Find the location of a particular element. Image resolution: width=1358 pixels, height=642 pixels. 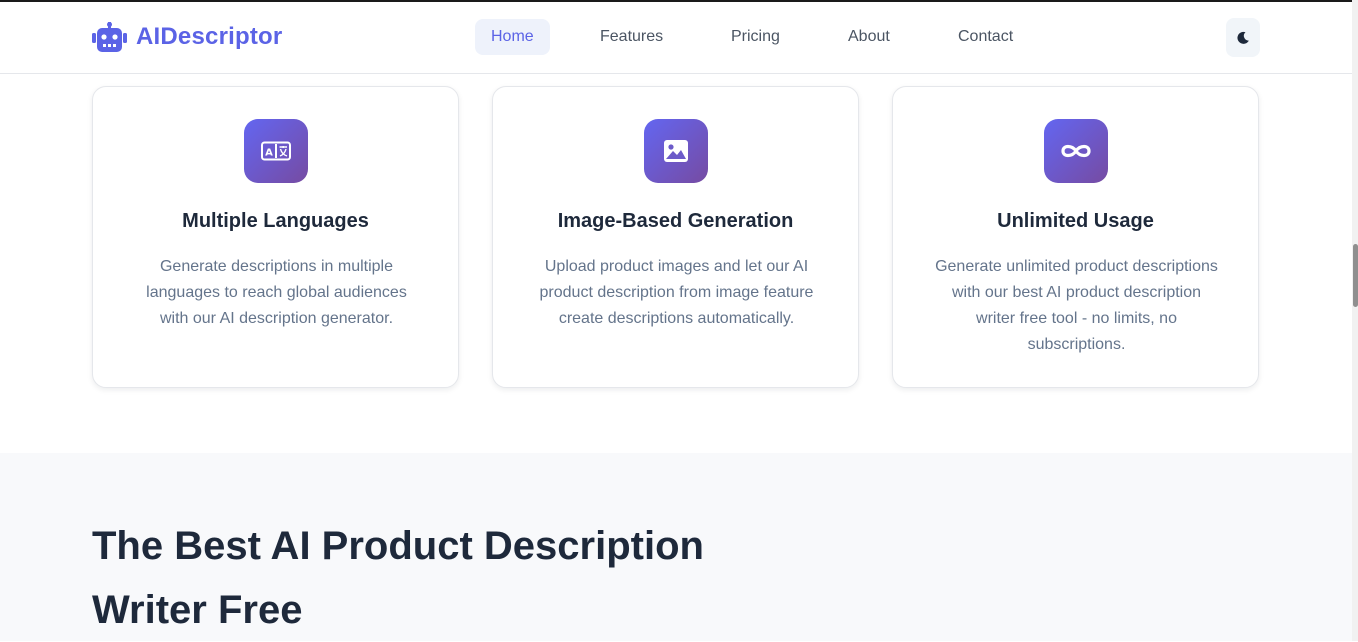

feature-title: Multiple Languages is located at coordinates (275, 221).